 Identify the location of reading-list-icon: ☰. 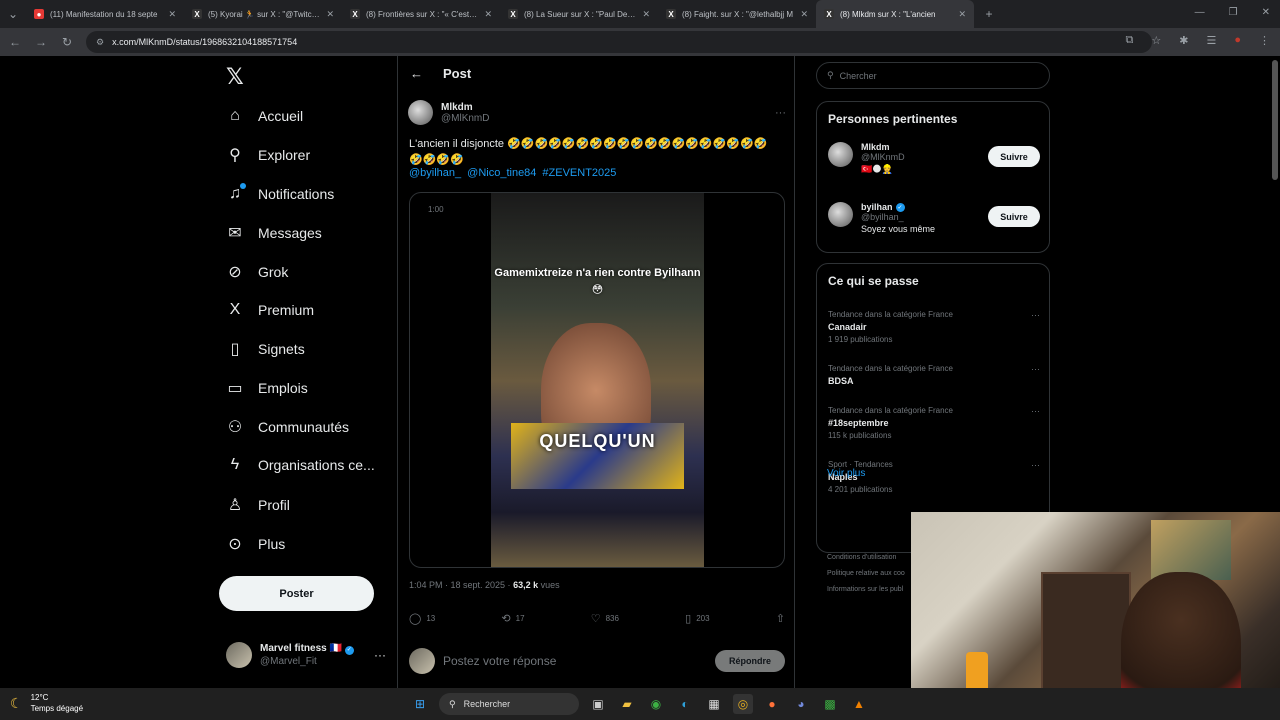
(1211, 40).